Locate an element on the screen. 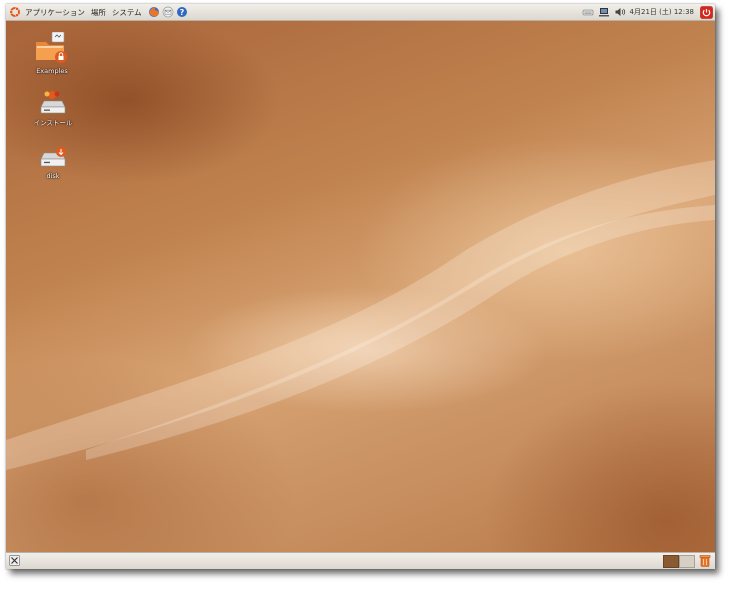  network-icon is located at coordinates (604, 12).